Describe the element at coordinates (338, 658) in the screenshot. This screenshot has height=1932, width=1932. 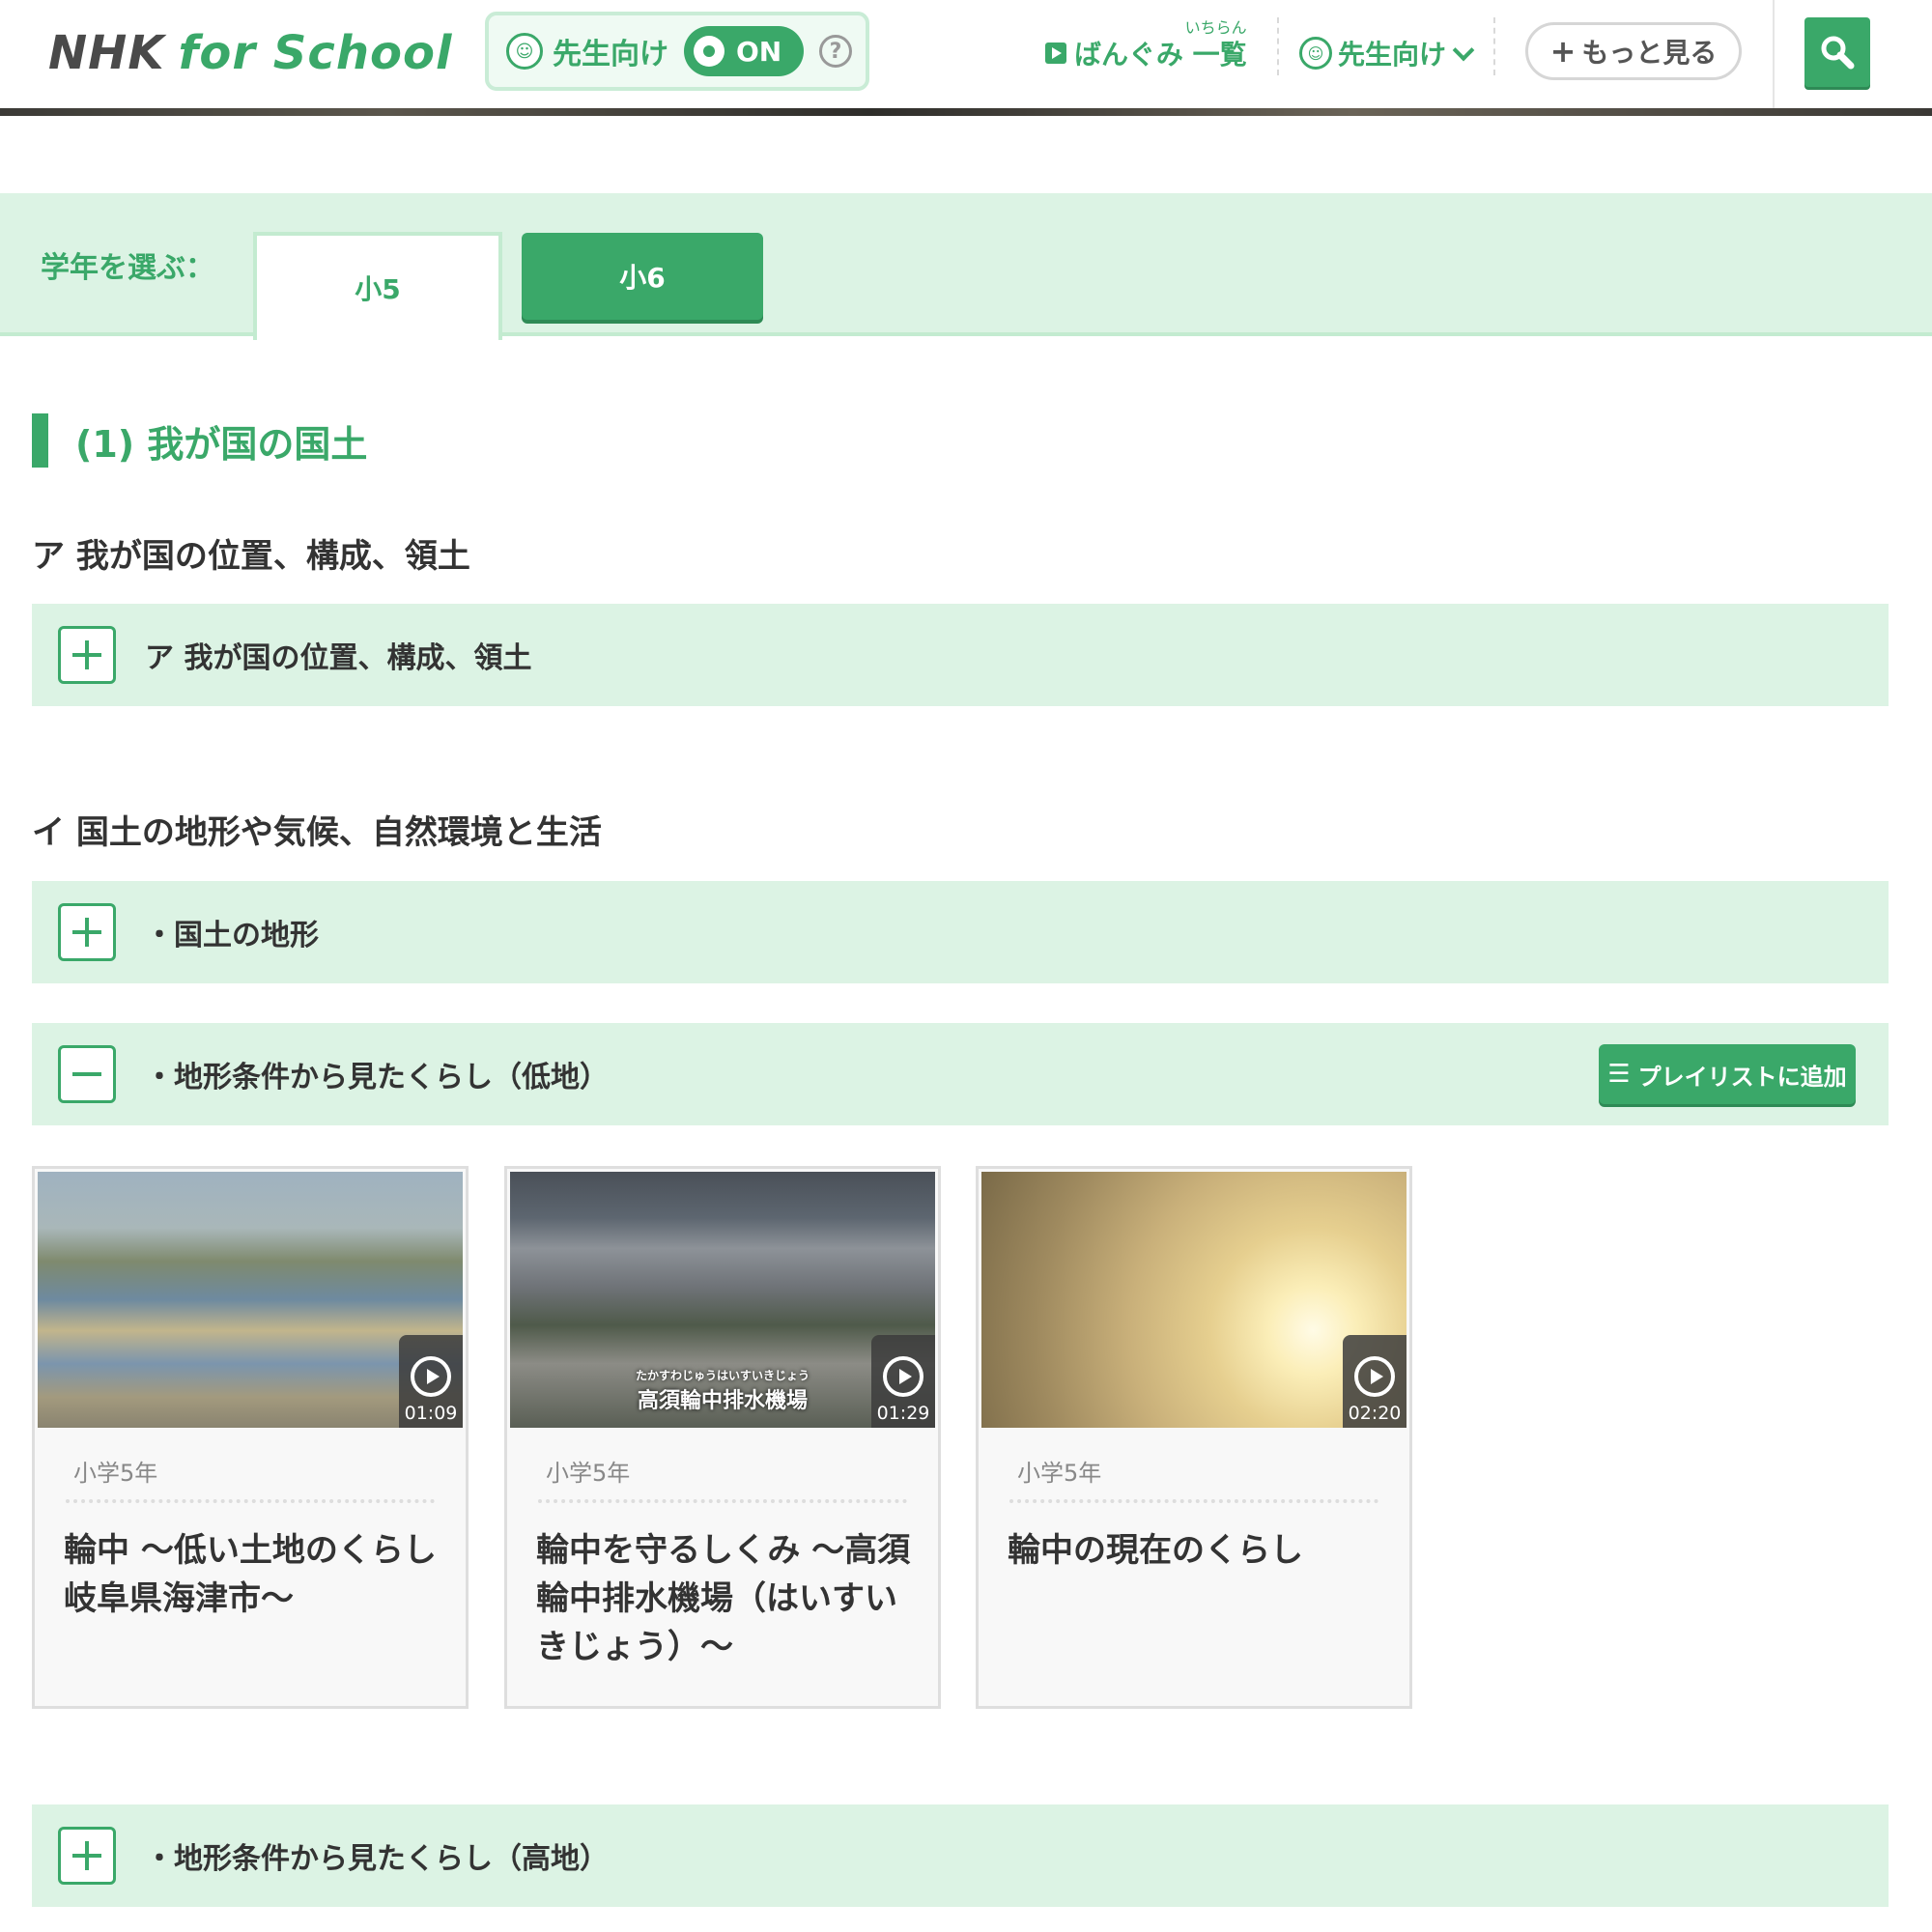
I see `accordion-title: ア 我が国の位置、構成、領土` at that location.